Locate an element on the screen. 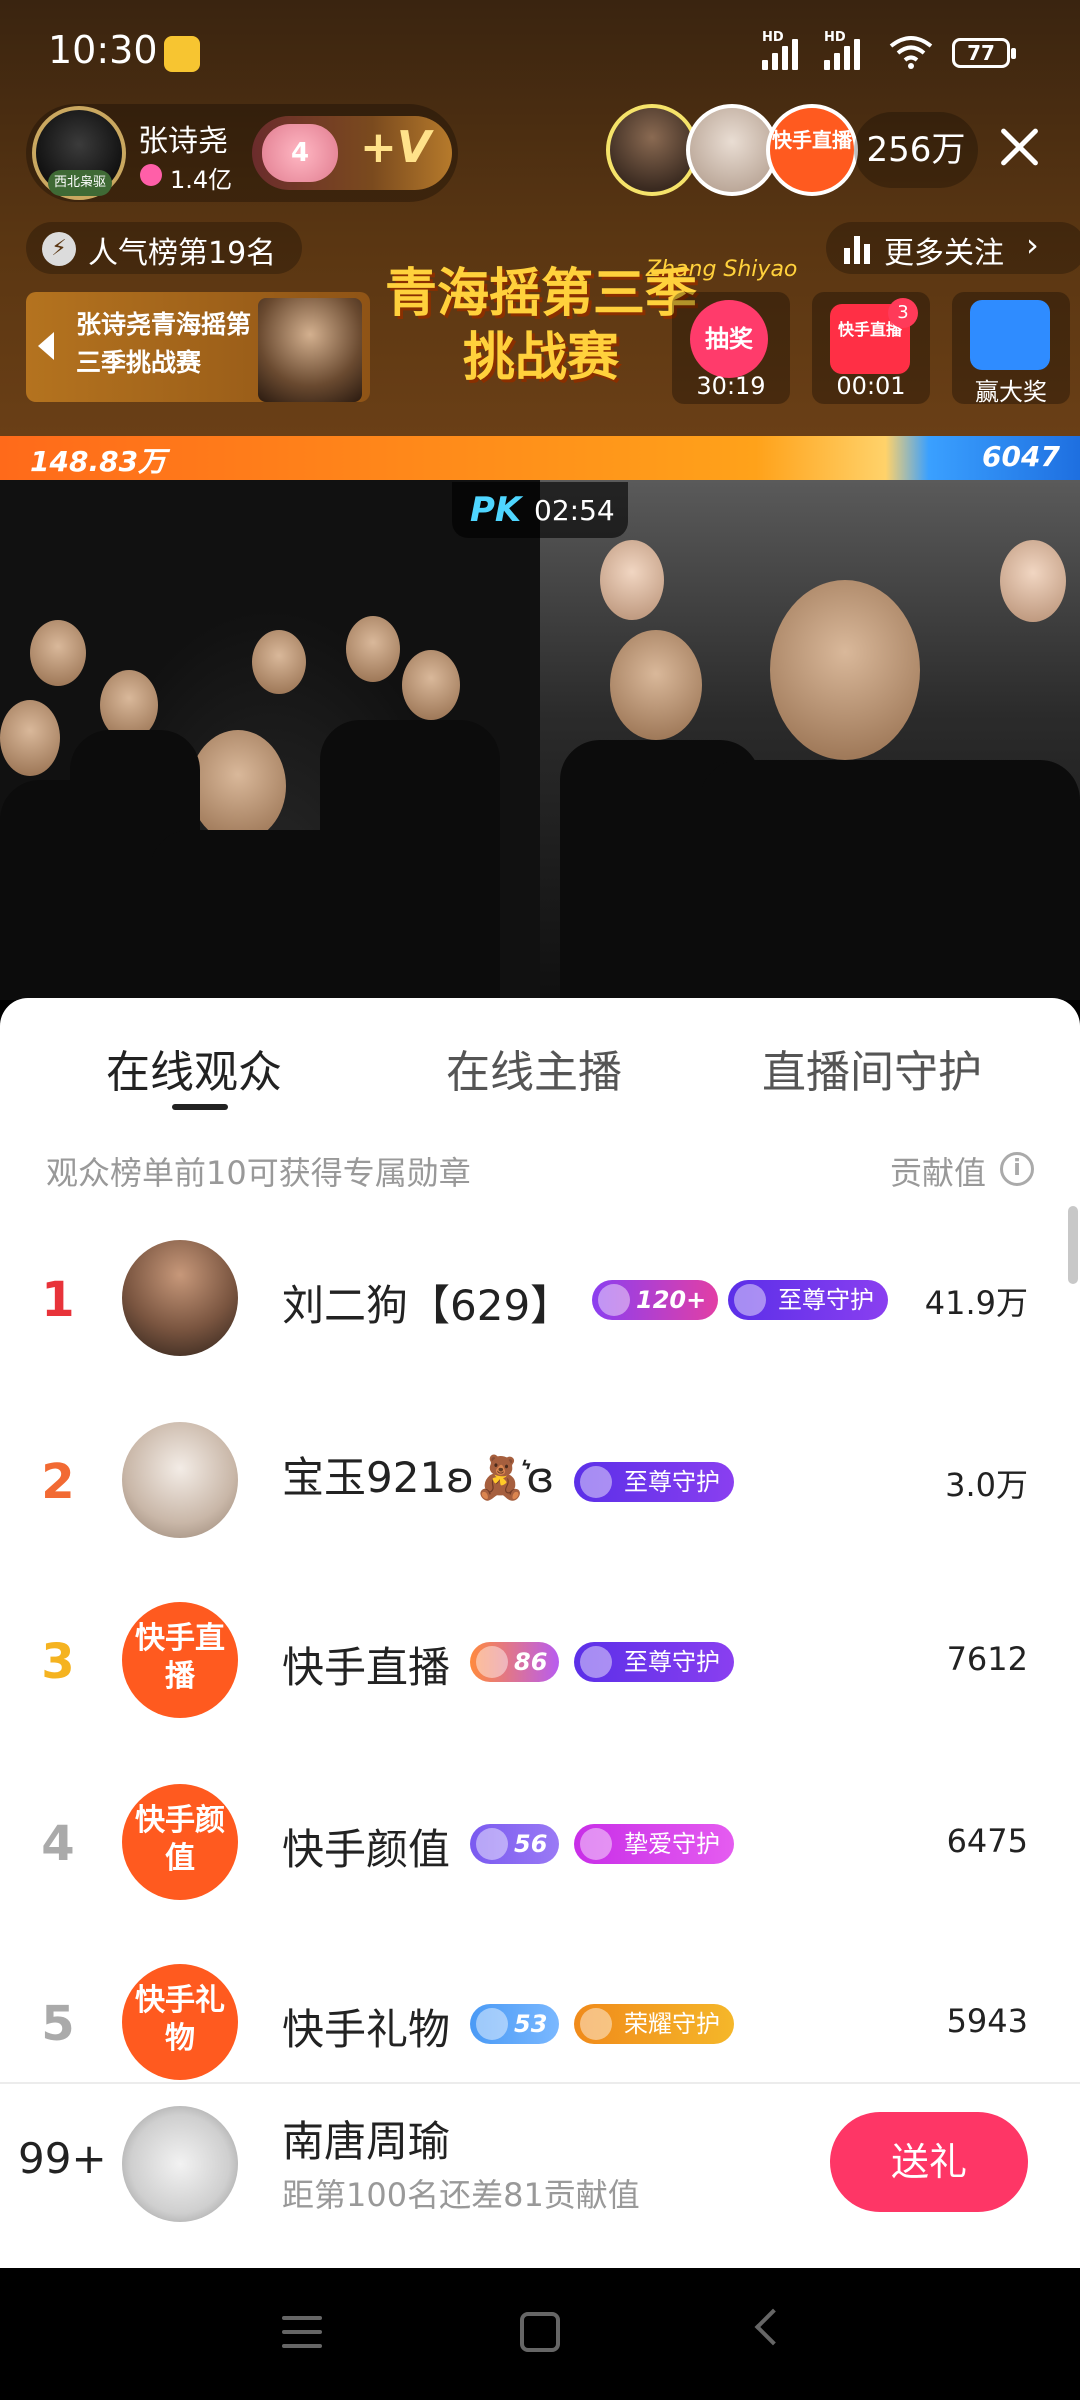 The height and width of the screenshot is (2400, 1080). event-signature: Zhang Shiyao is located at coordinates (722, 269).